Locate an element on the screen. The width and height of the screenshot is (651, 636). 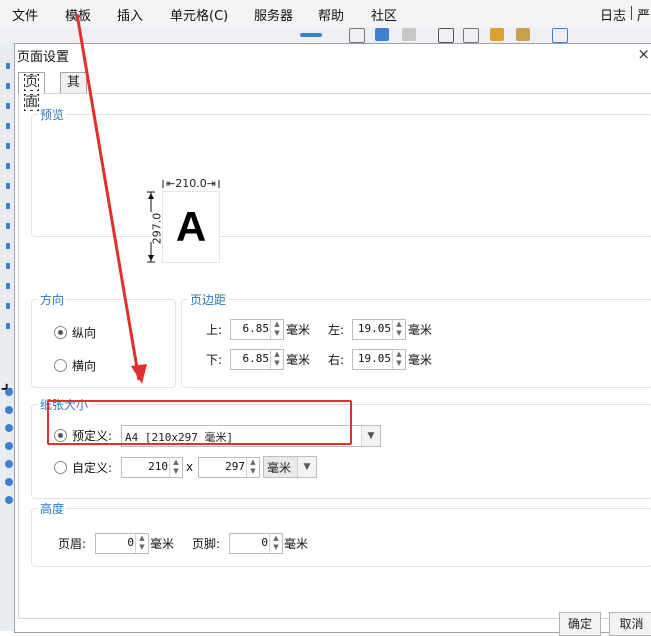
annotation-arrow is located at coordinates (111, 198).